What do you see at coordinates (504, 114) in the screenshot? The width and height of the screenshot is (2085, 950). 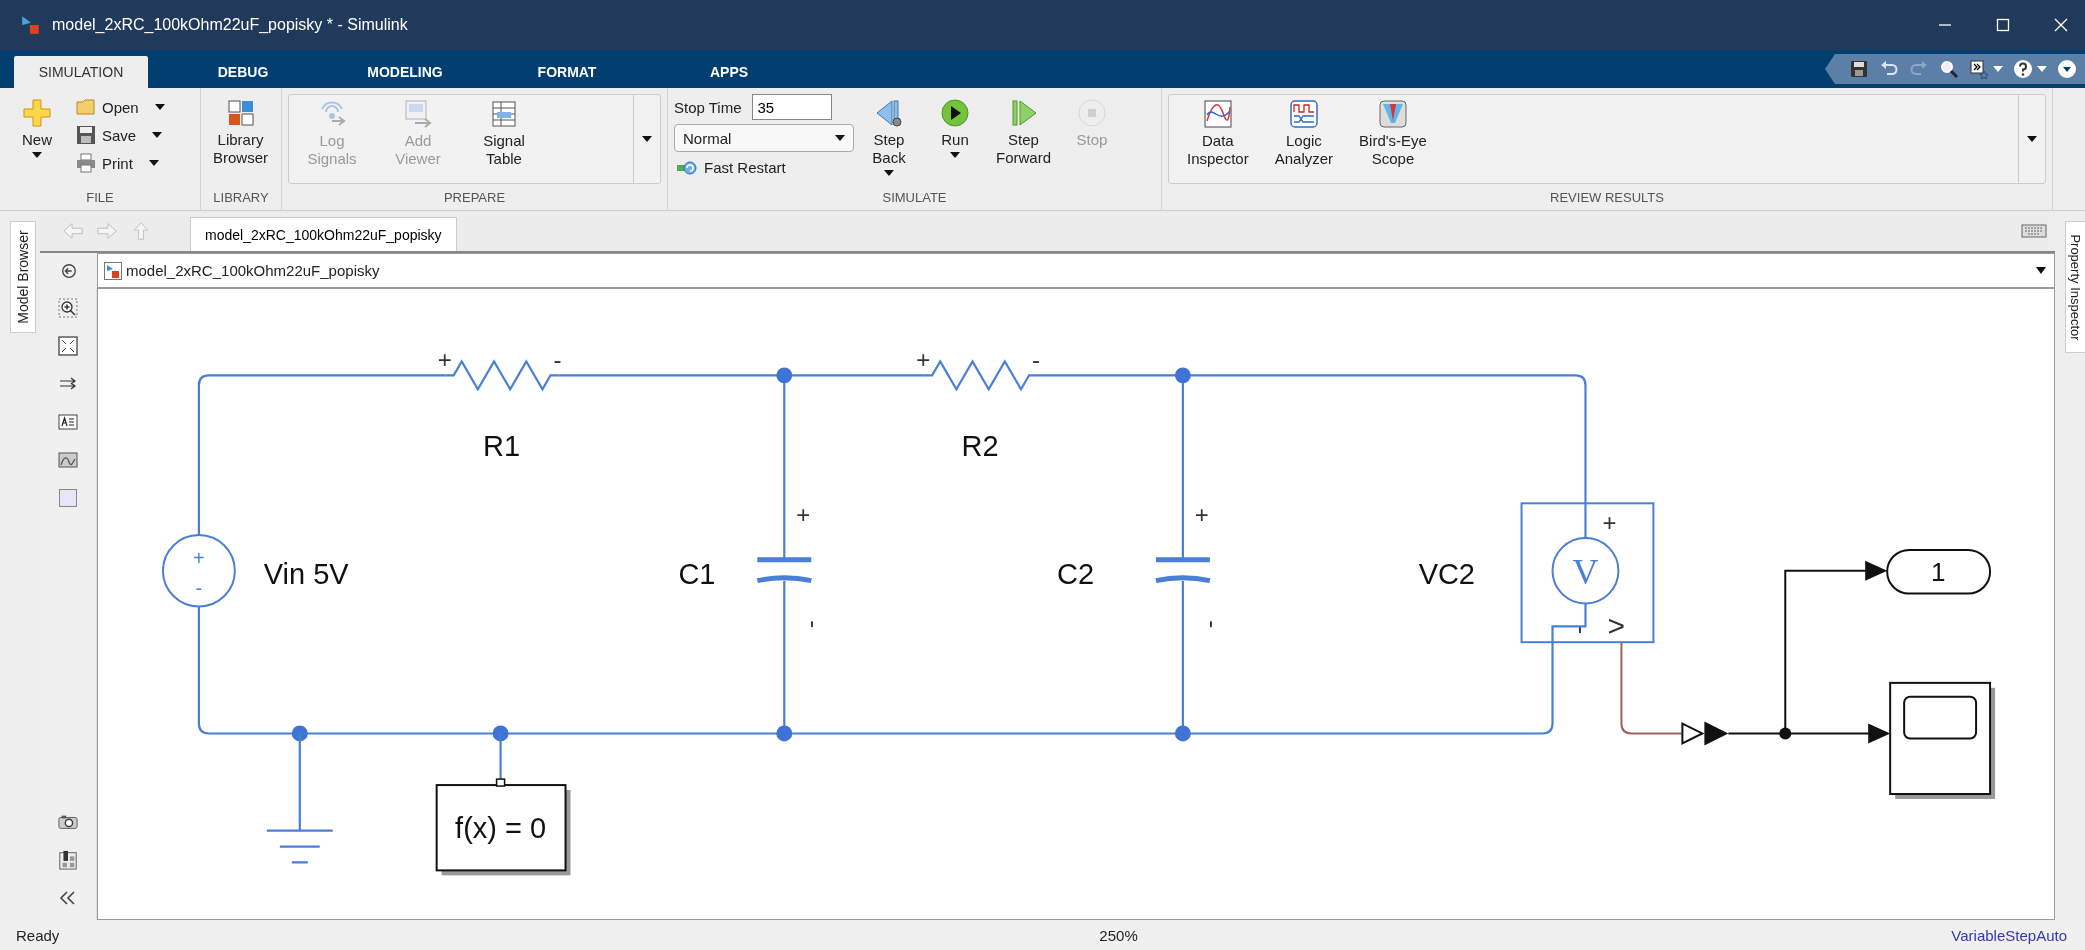 I see `table-icon` at bounding box center [504, 114].